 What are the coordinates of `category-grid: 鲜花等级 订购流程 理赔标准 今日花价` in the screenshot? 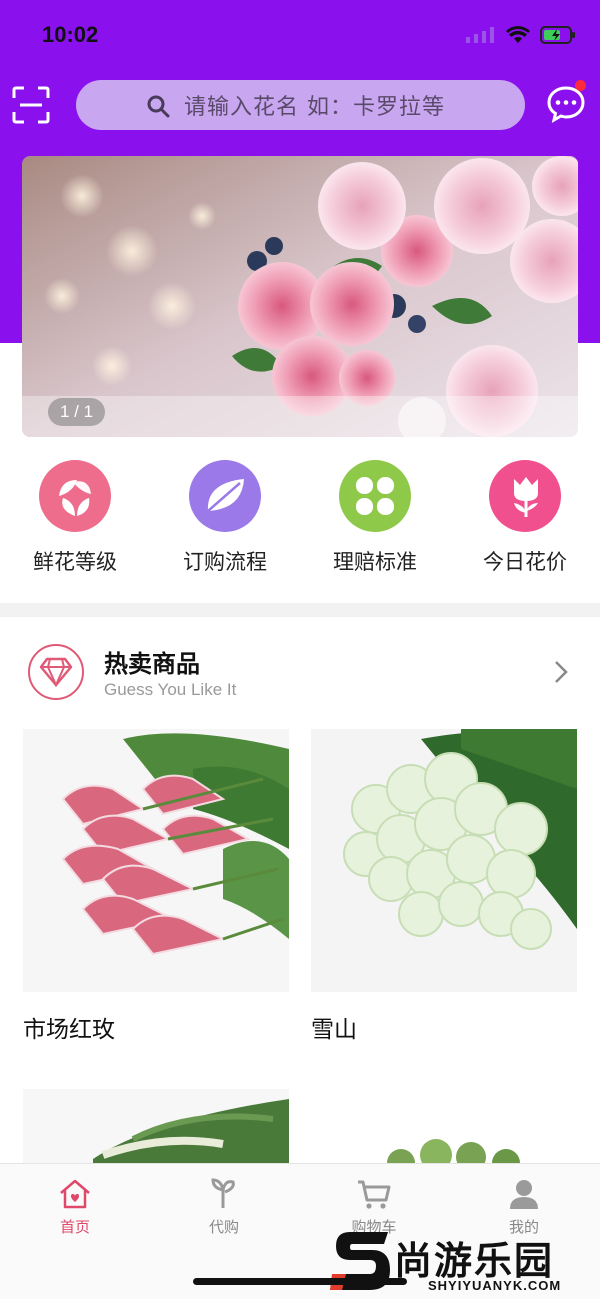 It's located at (300, 530).